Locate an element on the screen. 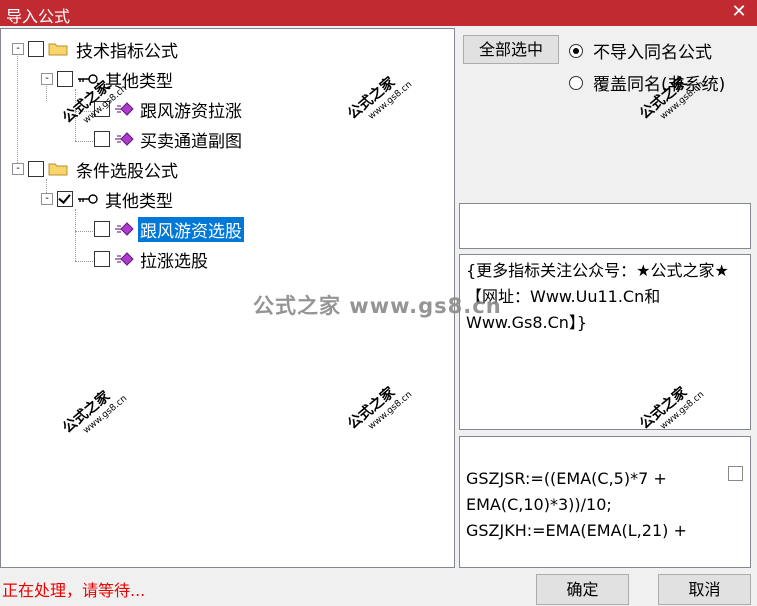 This screenshot has height=606, width=757. formula-line: GSZJKH:=EMA(EMA(L,21) + is located at coordinates (576, 530).